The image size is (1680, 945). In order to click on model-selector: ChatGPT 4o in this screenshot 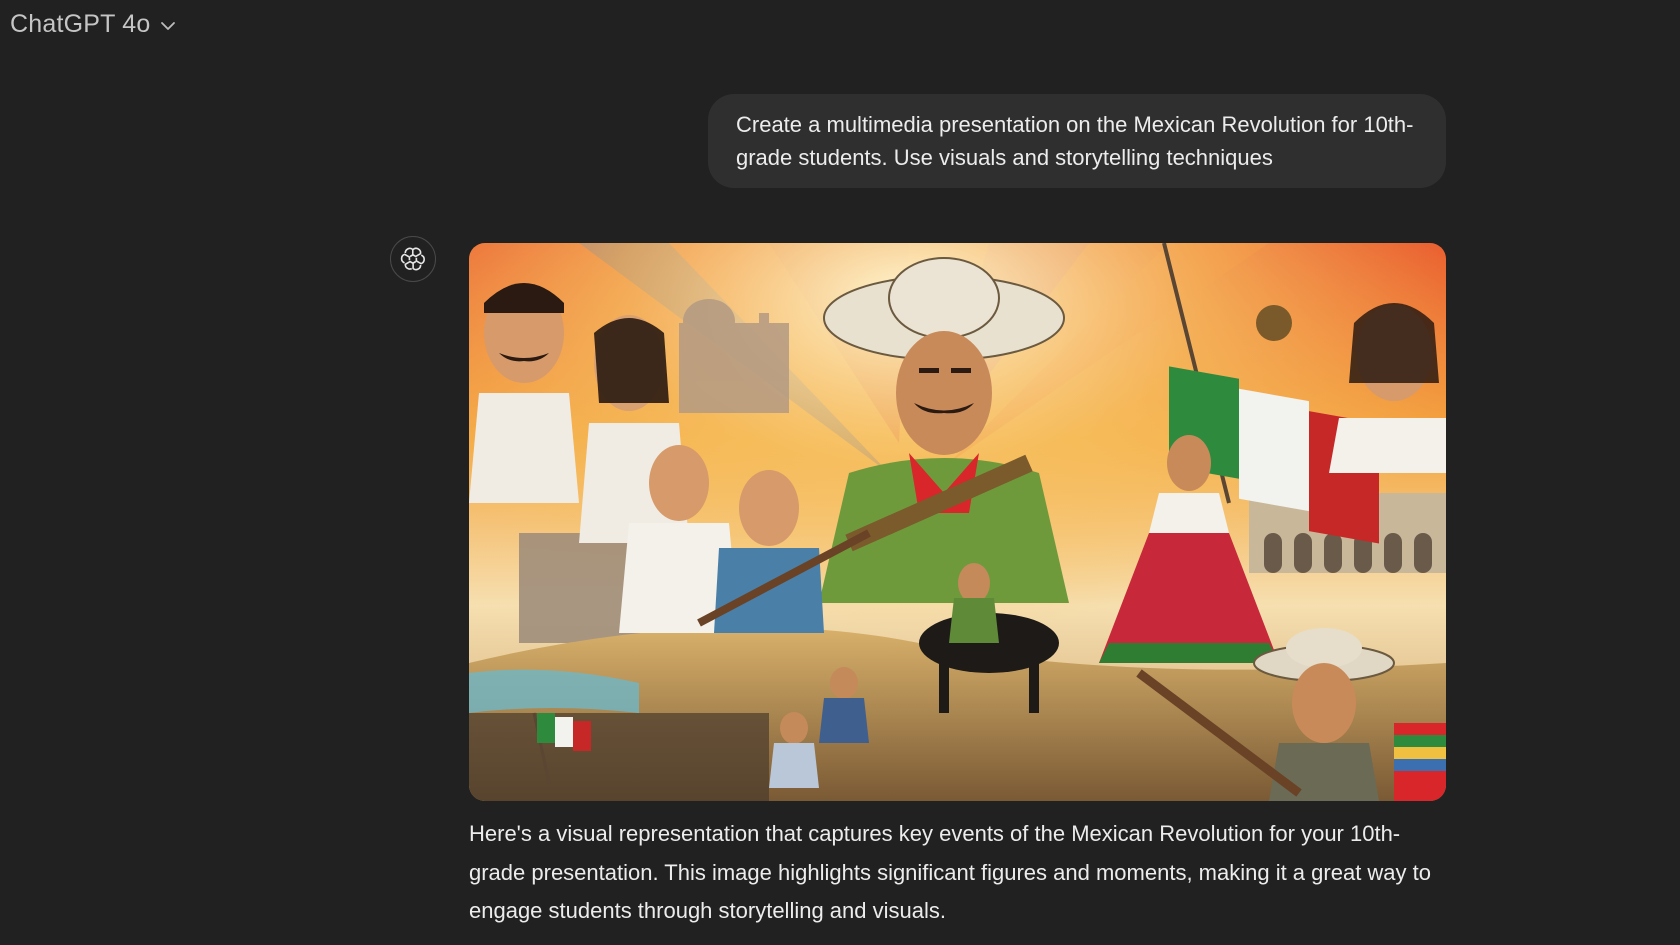, I will do `click(93, 24)`.